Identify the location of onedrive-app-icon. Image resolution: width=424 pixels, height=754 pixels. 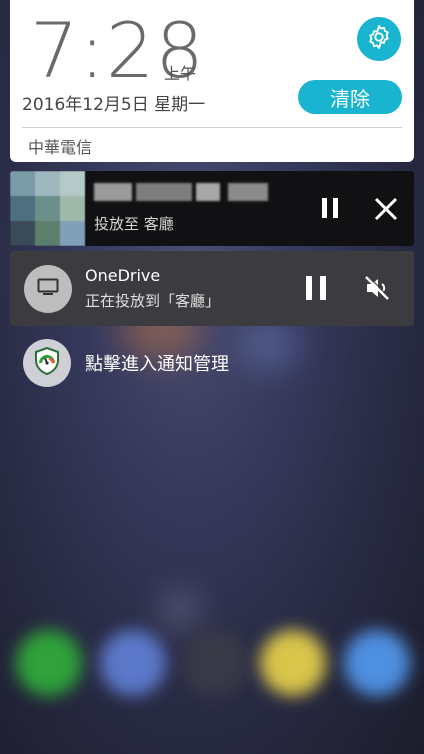
(48, 289).